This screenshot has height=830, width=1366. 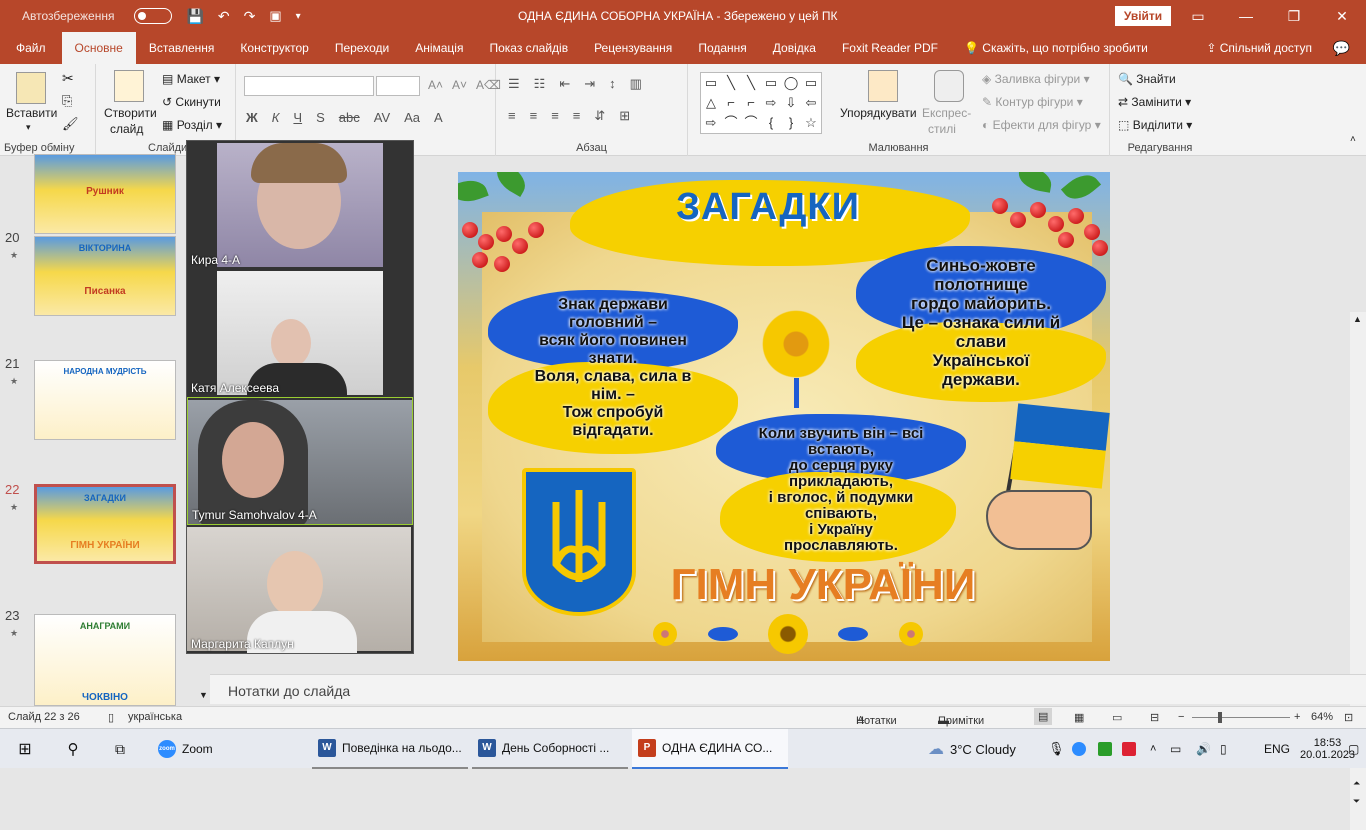 I want to click on weather-widget: ☁ 3°C Cloudy, so click(x=972, y=749).